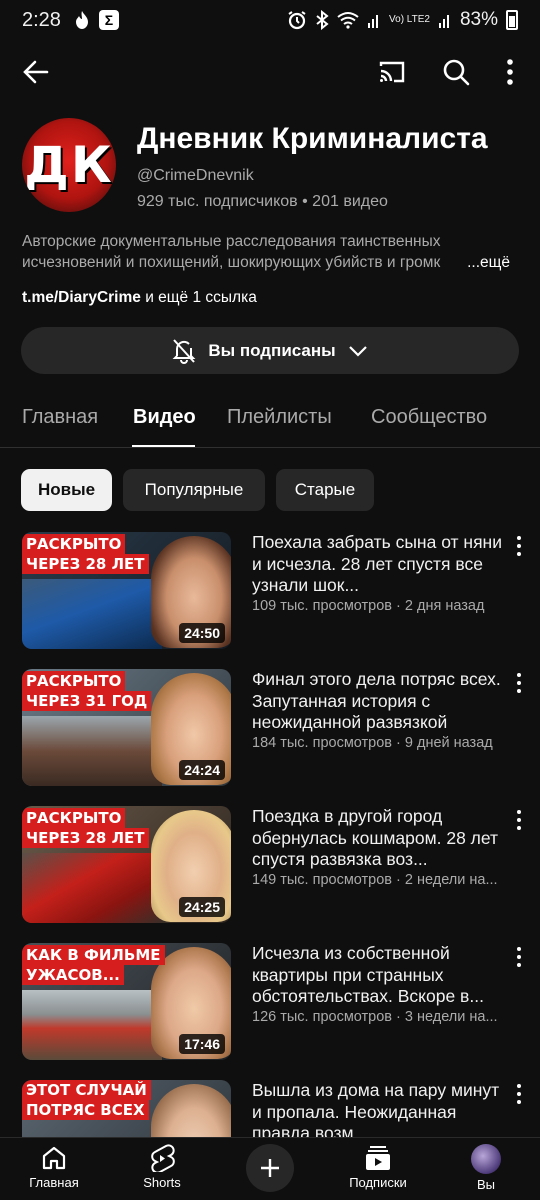 The image size is (540, 1200). I want to click on tab-community: Сообщество, so click(429, 417).